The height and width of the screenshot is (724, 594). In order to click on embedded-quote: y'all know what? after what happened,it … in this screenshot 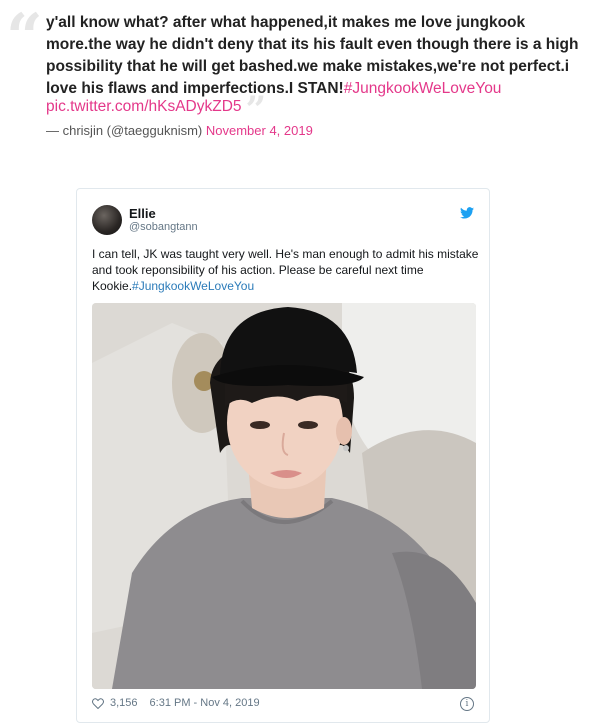, I will do `click(316, 56)`.